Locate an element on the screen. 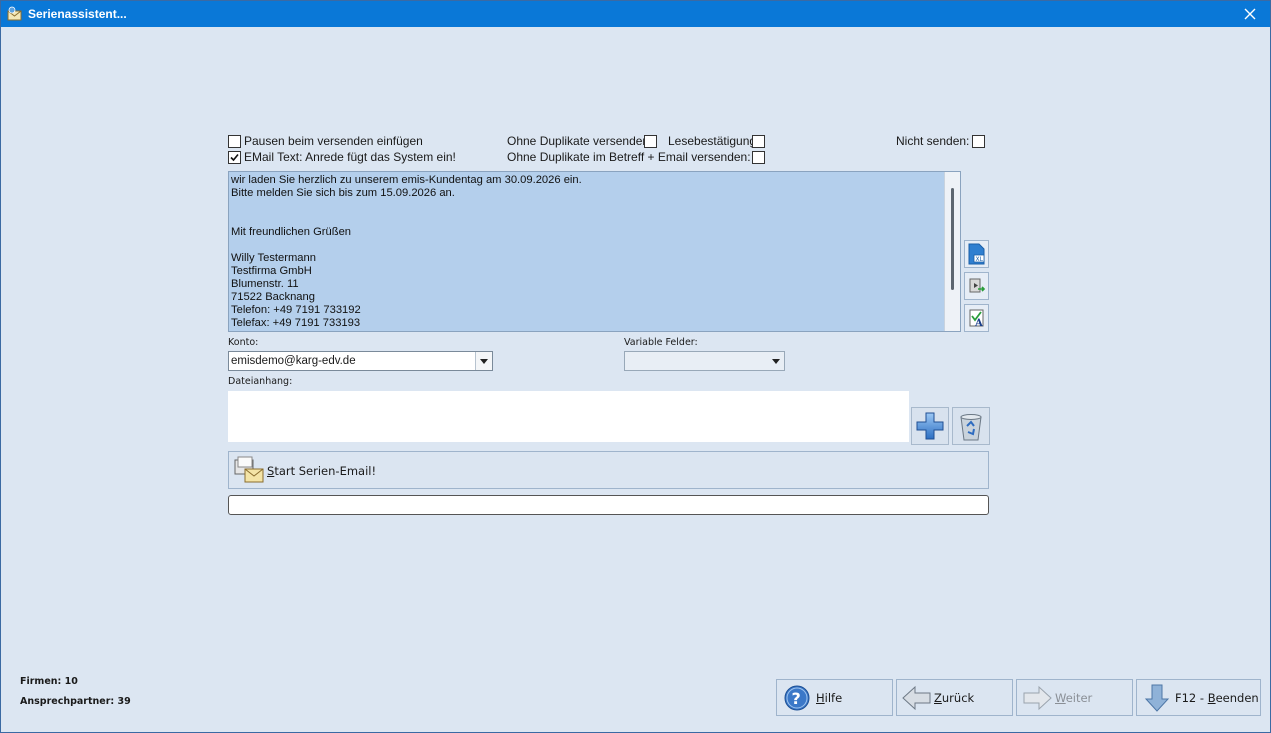 This screenshot has width=1271, height=733. ohne-duplikate-label: Ohne Duplikate versenden: is located at coordinates (580, 141).